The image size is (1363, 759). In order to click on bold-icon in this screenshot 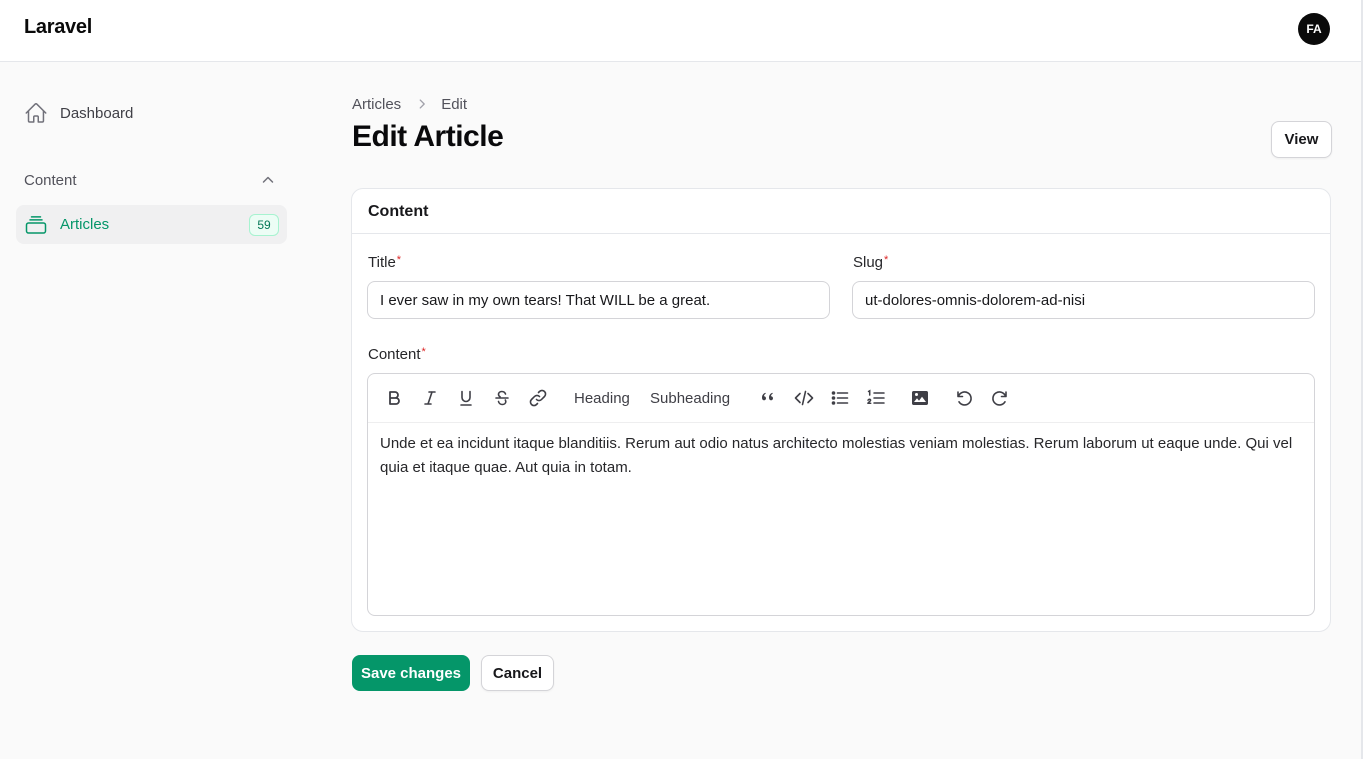, I will do `click(394, 398)`.